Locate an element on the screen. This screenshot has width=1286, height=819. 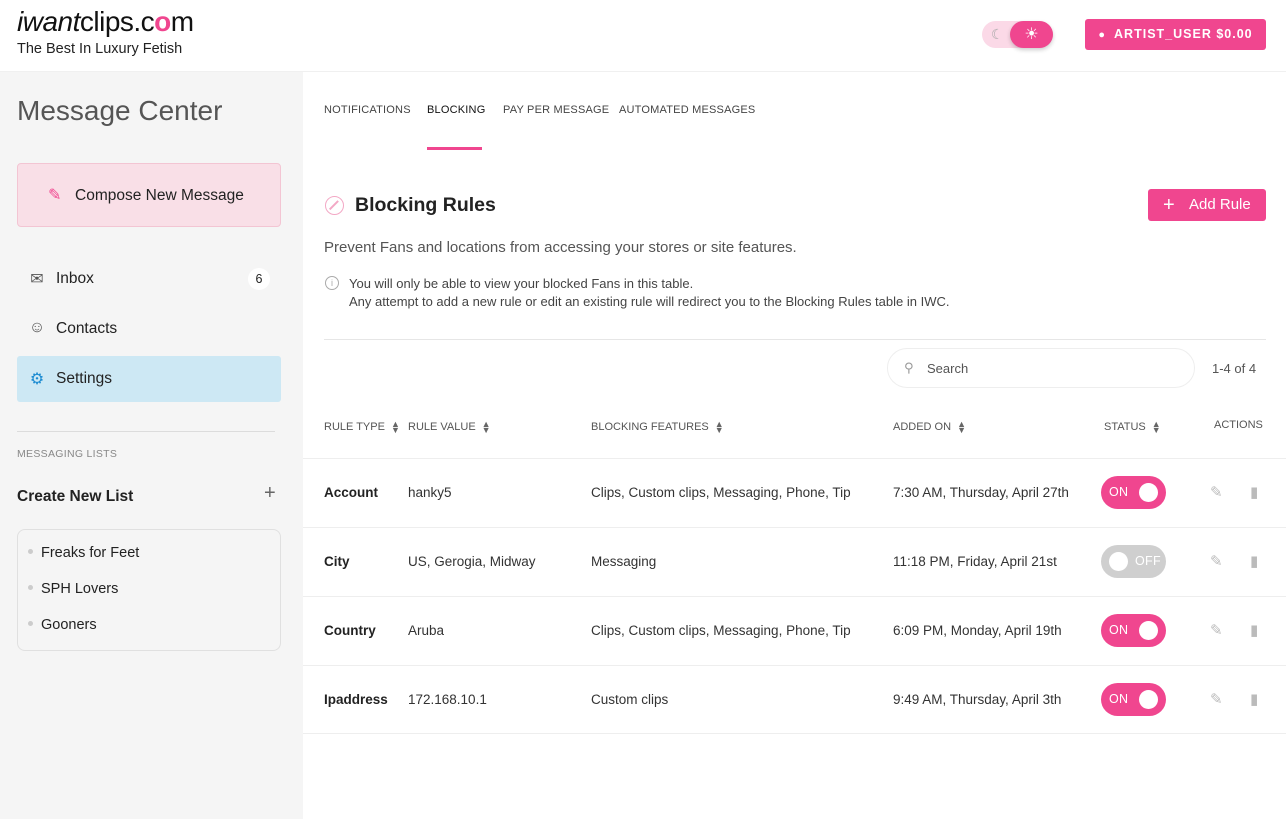
compose-new-message-button: ✎ Compose New Message is located at coordinates (149, 195).